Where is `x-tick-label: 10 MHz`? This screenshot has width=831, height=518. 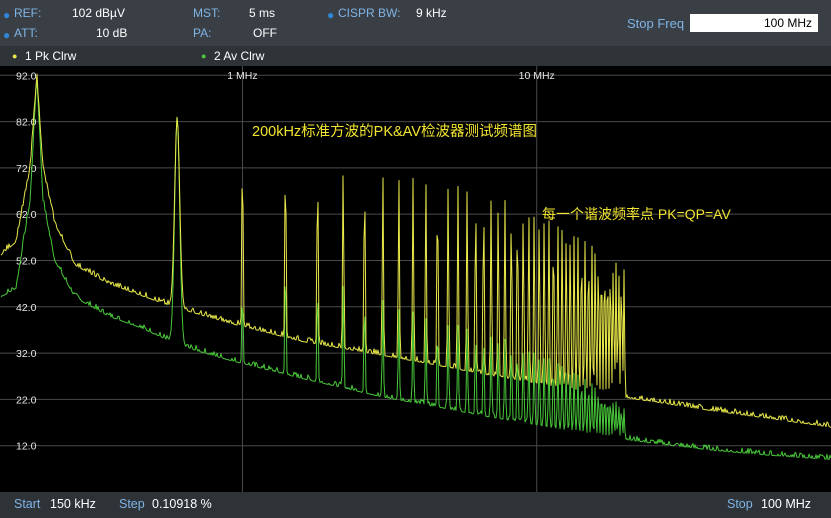
x-tick-label: 10 MHz is located at coordinates (537, 76).